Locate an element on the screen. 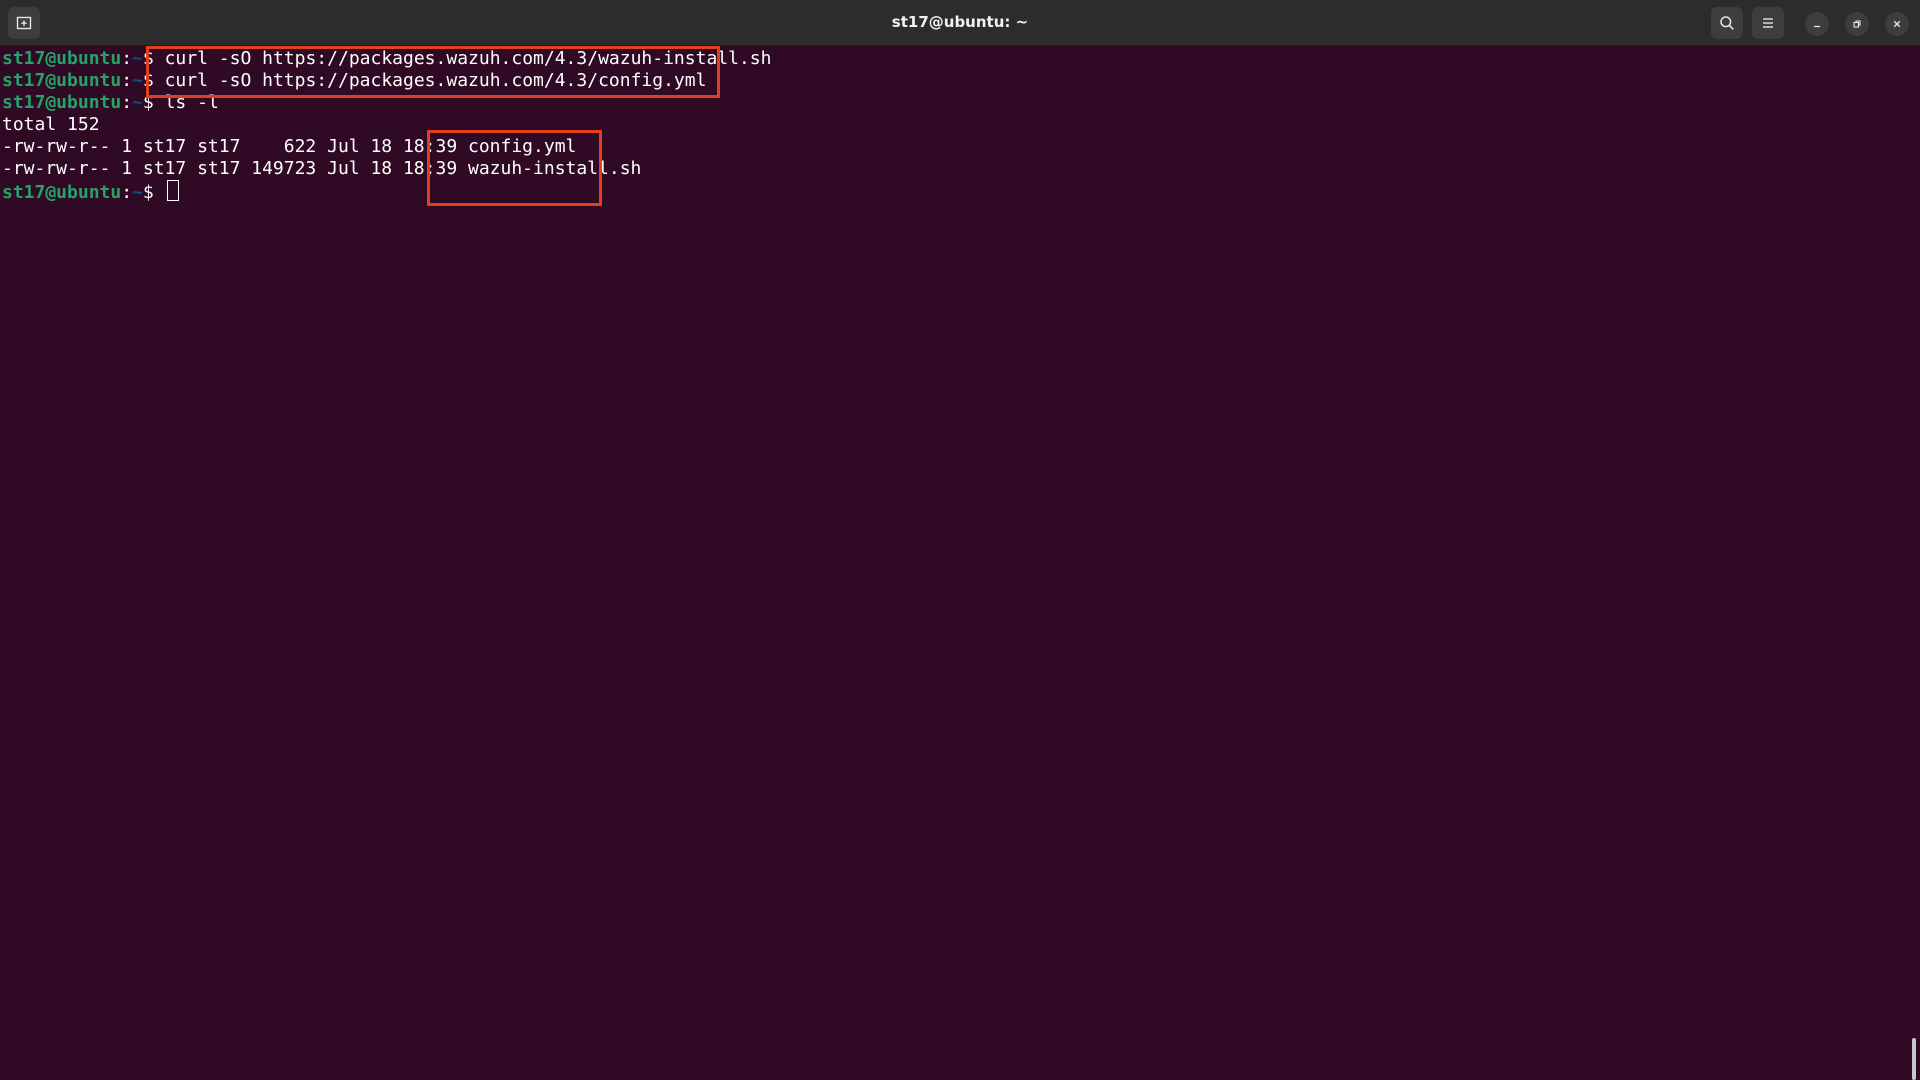 The image size is (1920, 1080). prompt-symbol: $ is located at coordinates (153, 192).